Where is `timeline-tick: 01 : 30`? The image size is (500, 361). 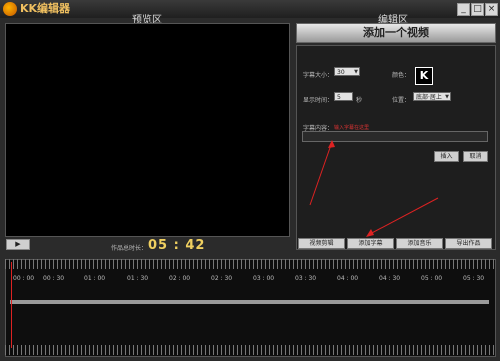 timeline-tick: 01 : 30 is located at coordinates (138, 278).